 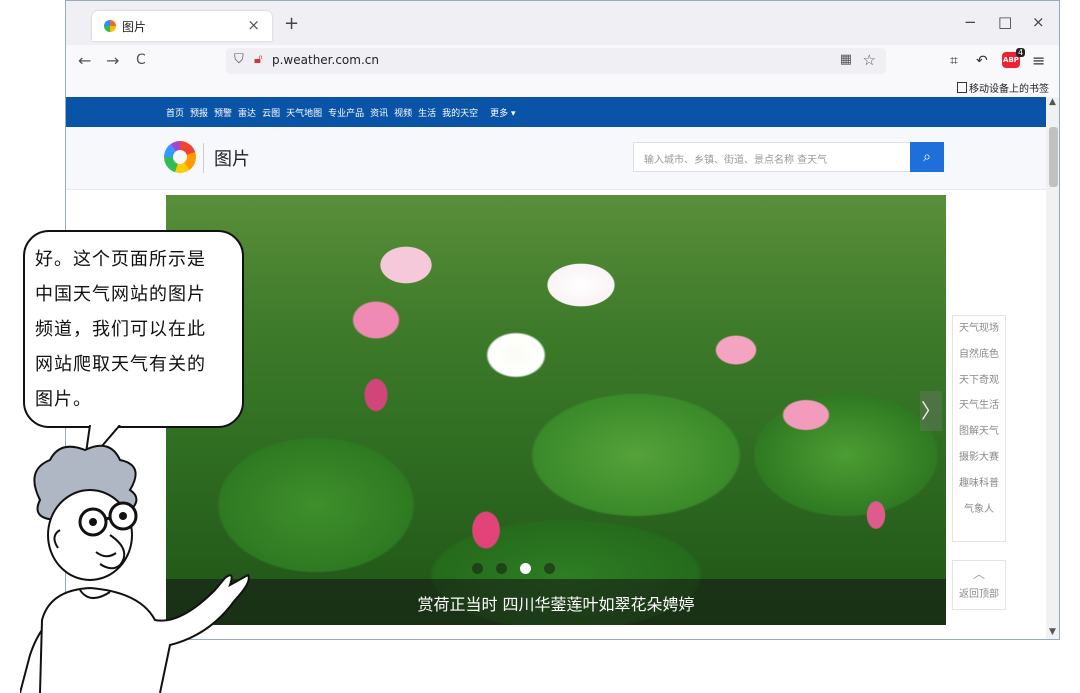 I want to click on bookmark-star-icon: ☆, so click(x=869, y=60).